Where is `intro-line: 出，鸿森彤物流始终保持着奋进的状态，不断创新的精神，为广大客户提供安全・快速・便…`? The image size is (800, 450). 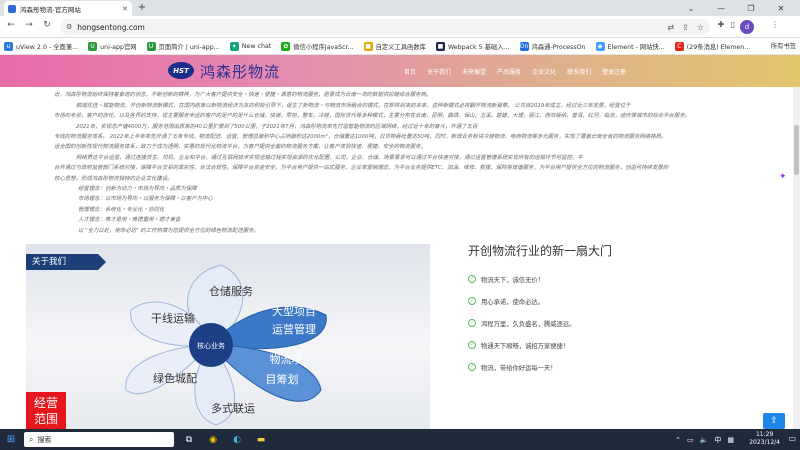 intro-line: 出，鸿森彤物流始终保持着奋进的状态，不断创新的精神，为广大客户提供安全・快速・便… is located at coordinates (243, 95).